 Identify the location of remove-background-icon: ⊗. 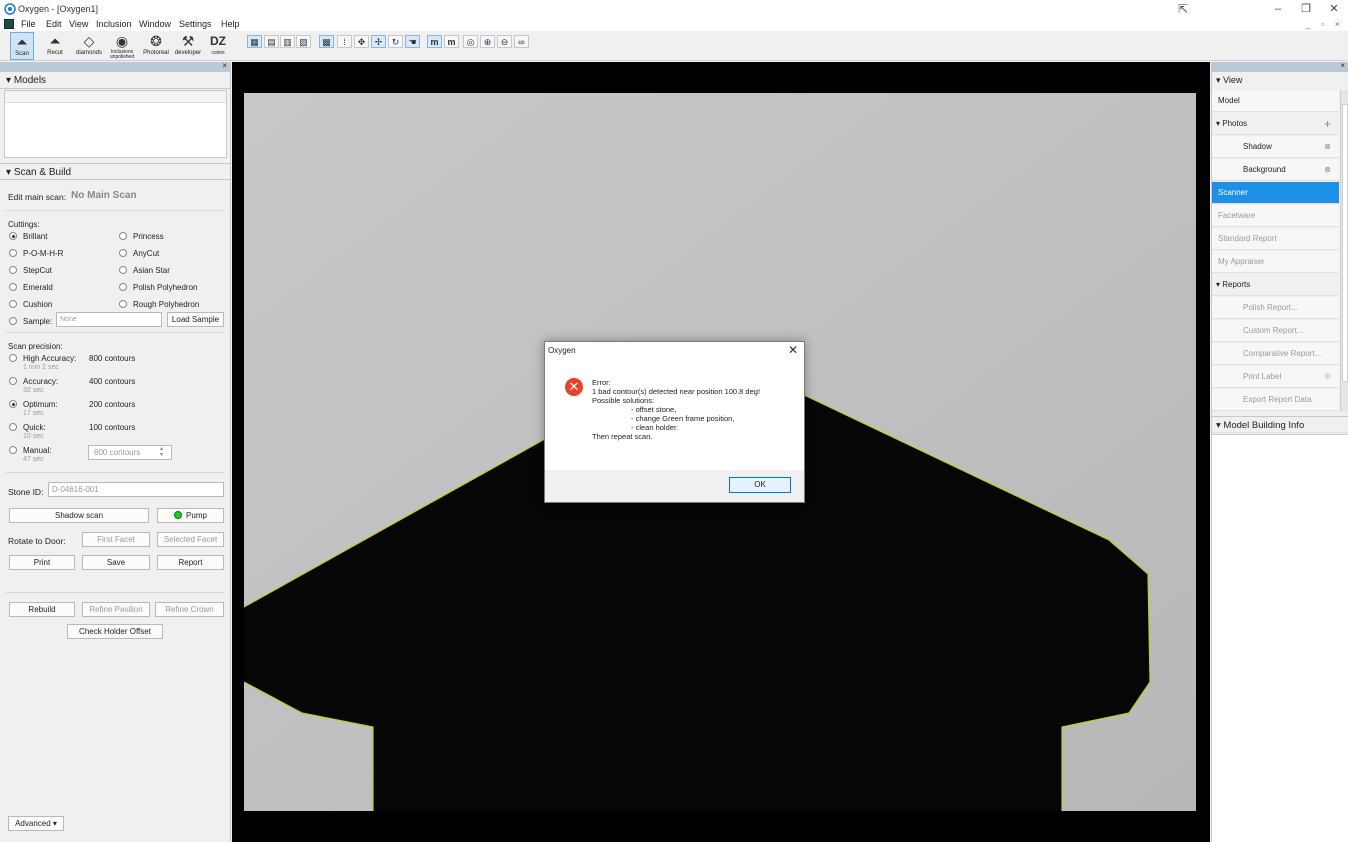
(1327, 170).